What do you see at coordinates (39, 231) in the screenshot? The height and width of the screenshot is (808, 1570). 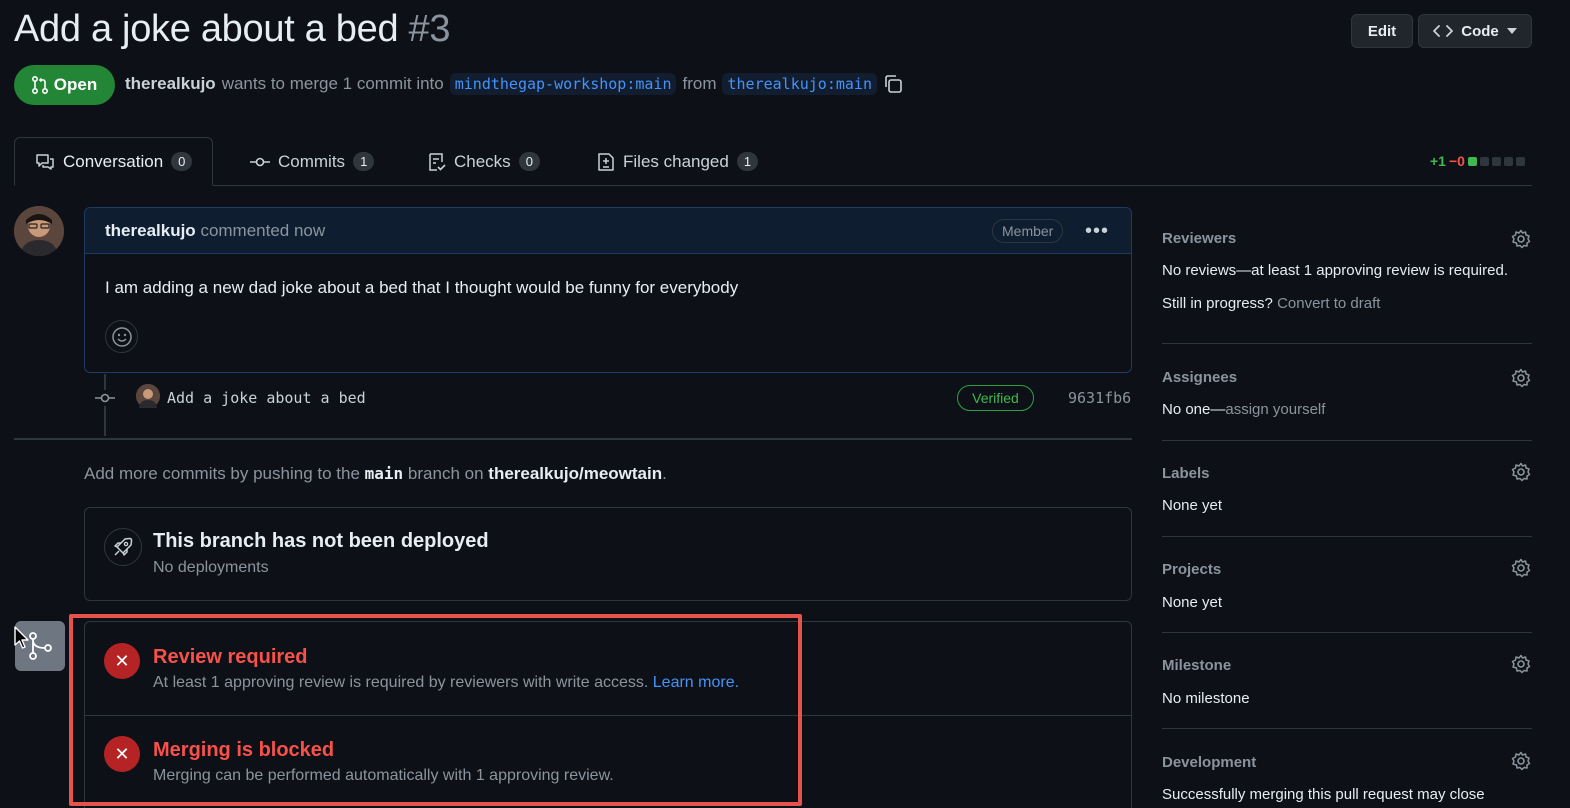 I see `avatar` at bounding box center [39, 231].